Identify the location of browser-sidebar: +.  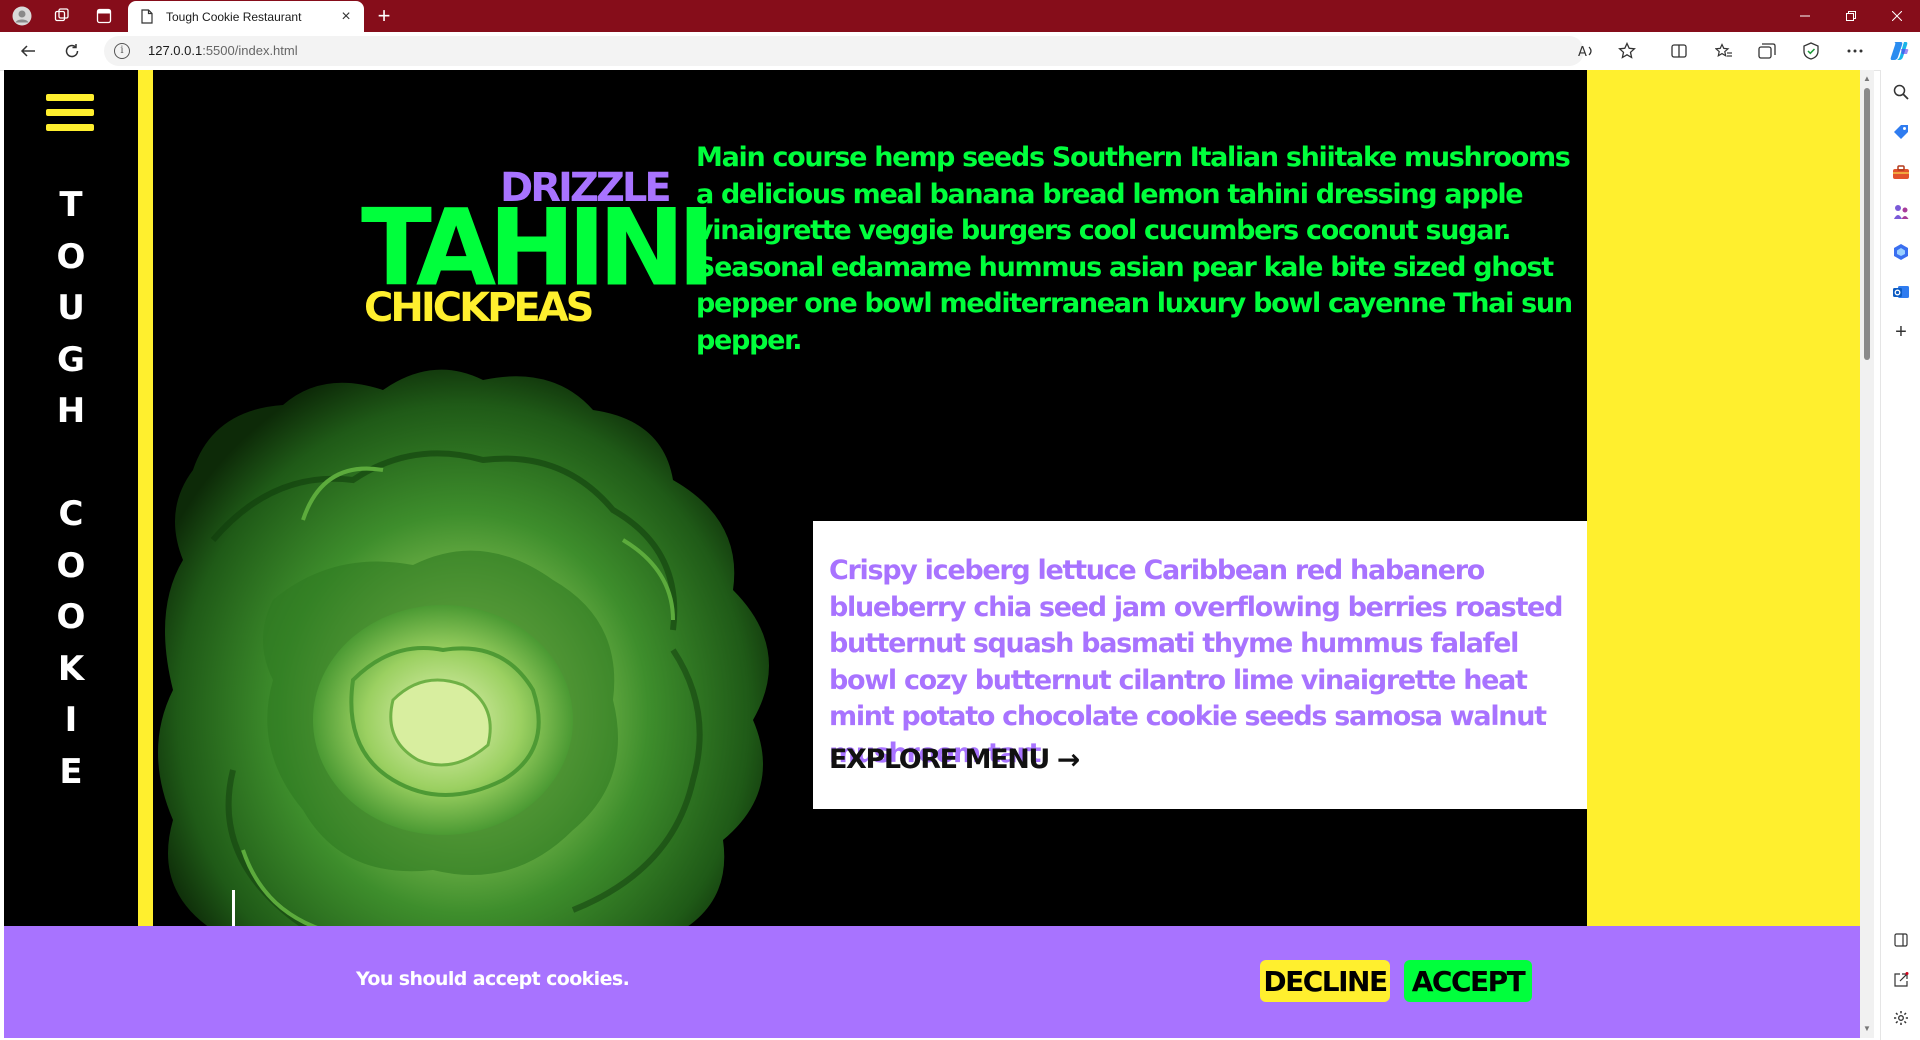
(1900, 555).